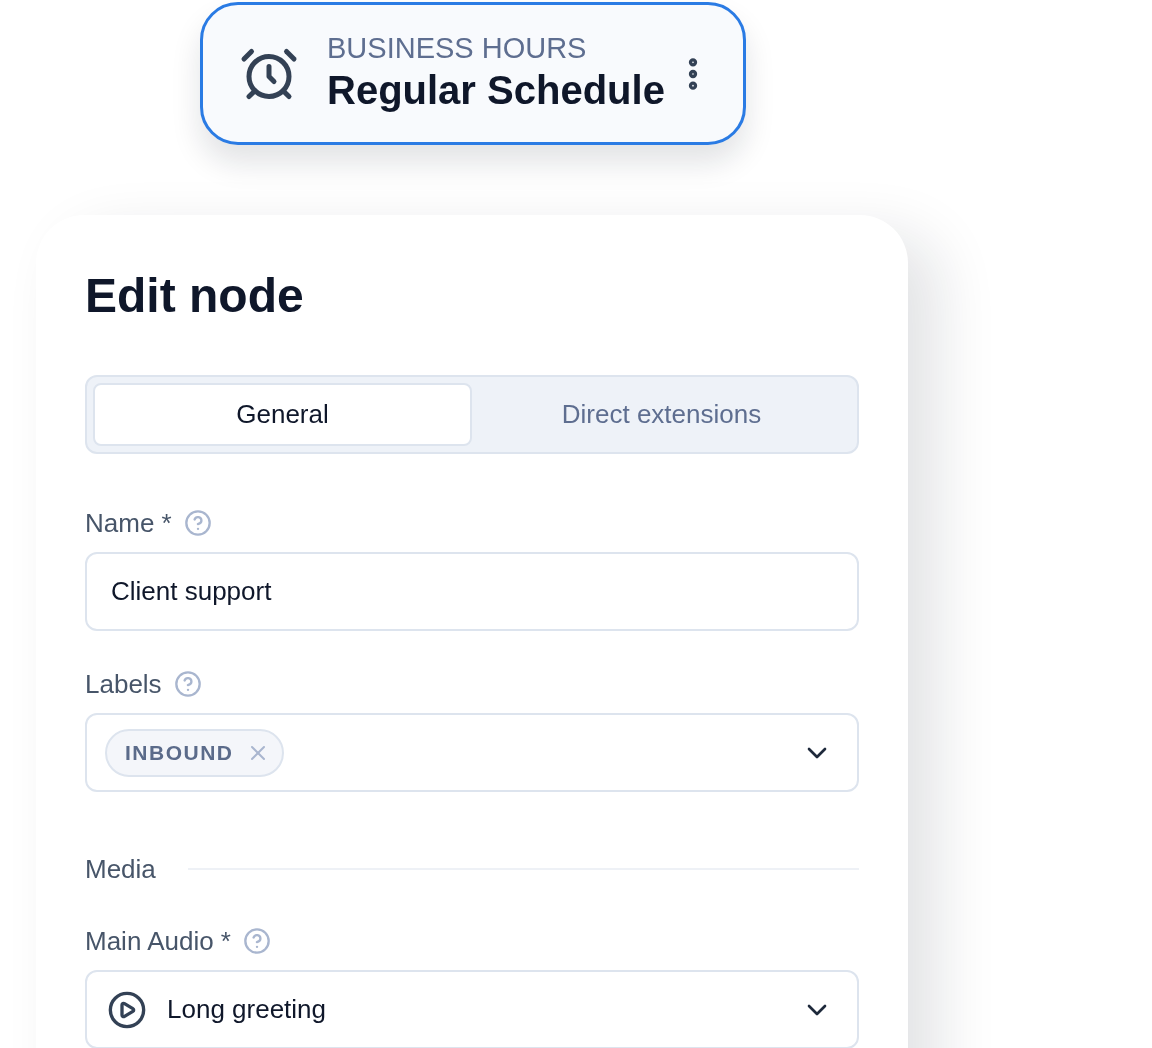 The width and height of the screenshot is (1152, 1048). What do you see at coordinates (179, 752) in the screenshot?
I see `chip-text: INBOUND` at bounding box center [179, 752].